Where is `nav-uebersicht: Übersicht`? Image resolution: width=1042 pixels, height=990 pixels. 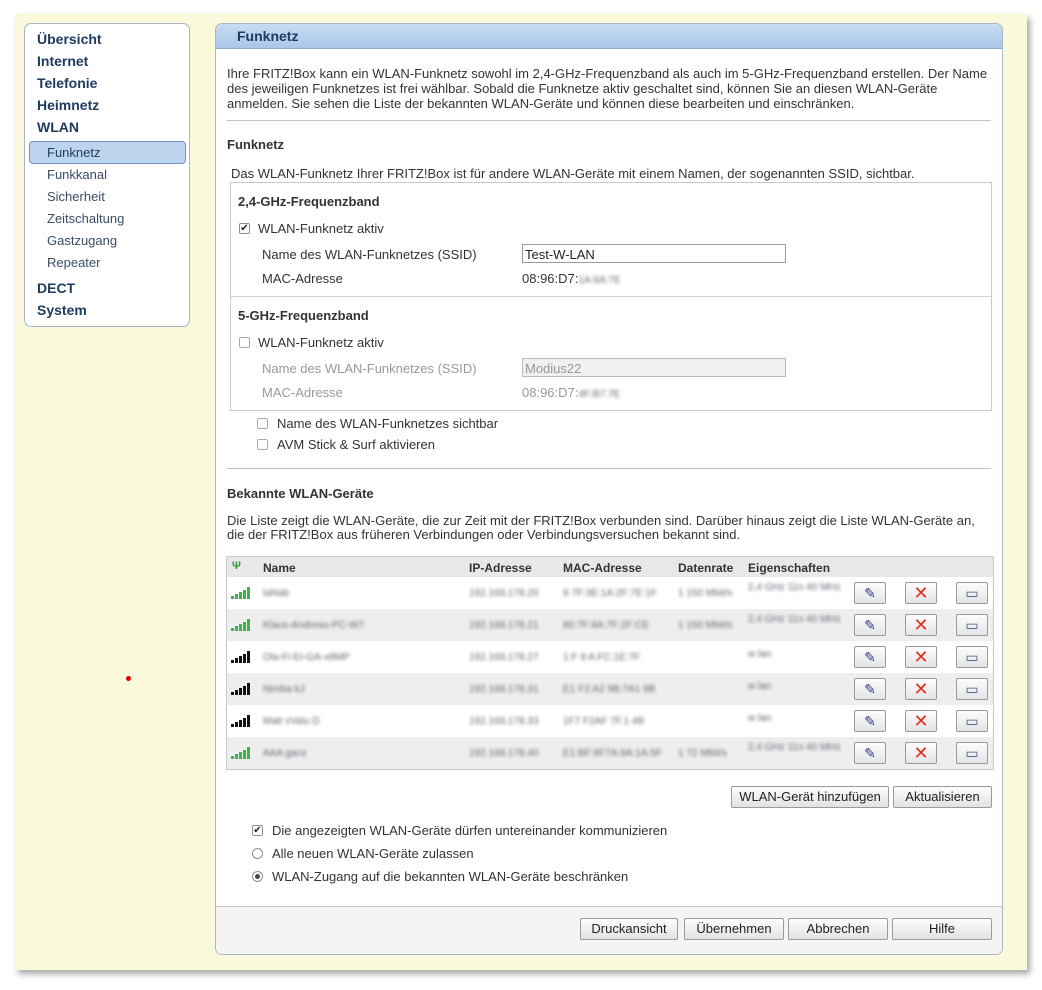
nav-uebersicht: Übersicht is located at coordinates (69, 39).